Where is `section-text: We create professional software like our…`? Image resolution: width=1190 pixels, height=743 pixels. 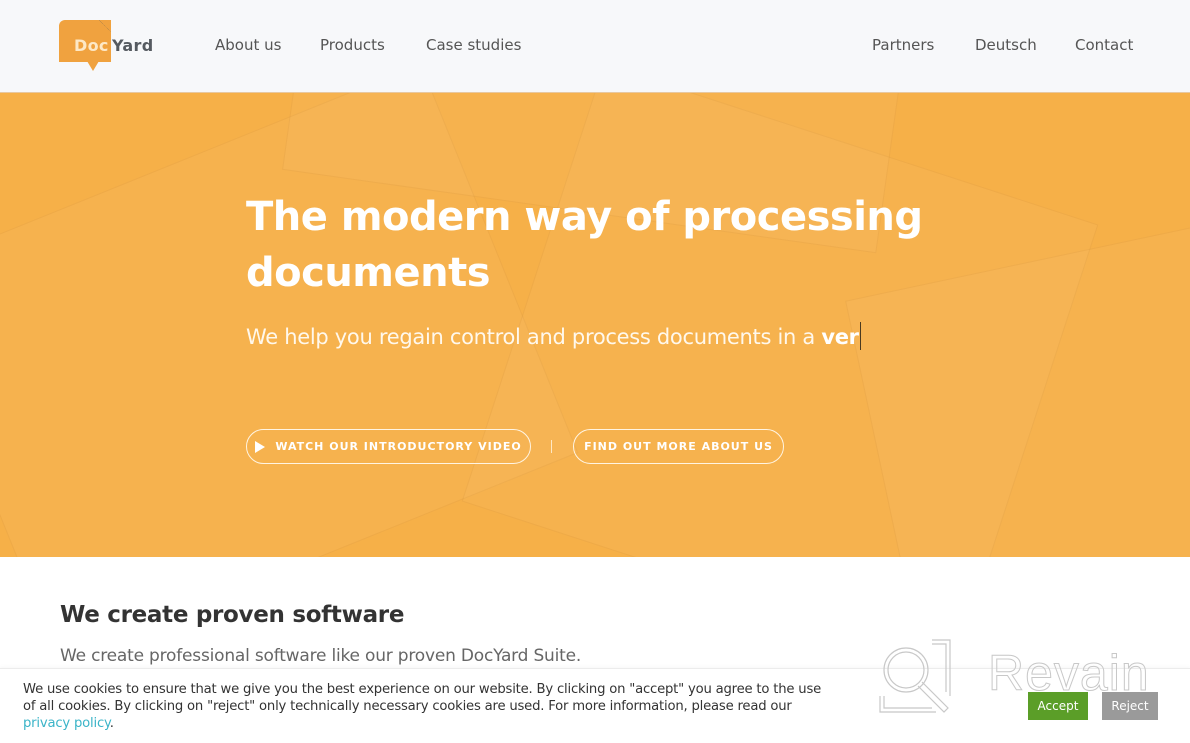 section-text: We create professional software like our… is located at coordinates (321, 656).